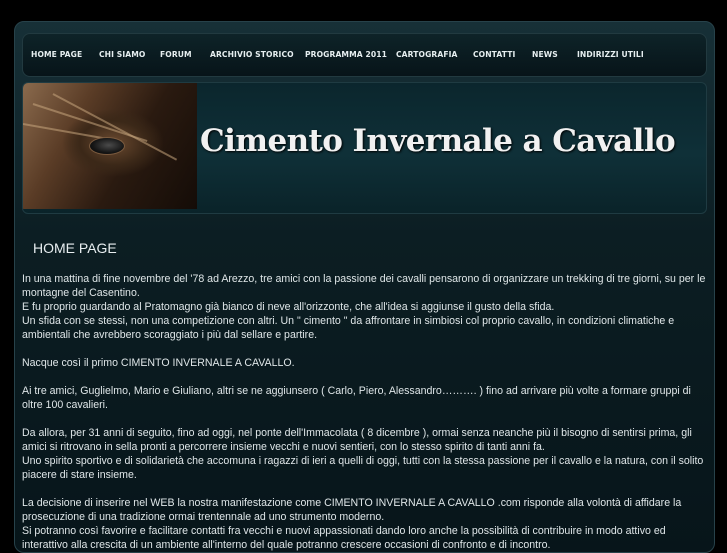  I want to click on nav-archivio-storico: ARCHIVIO STORICO, so click(252, 54).